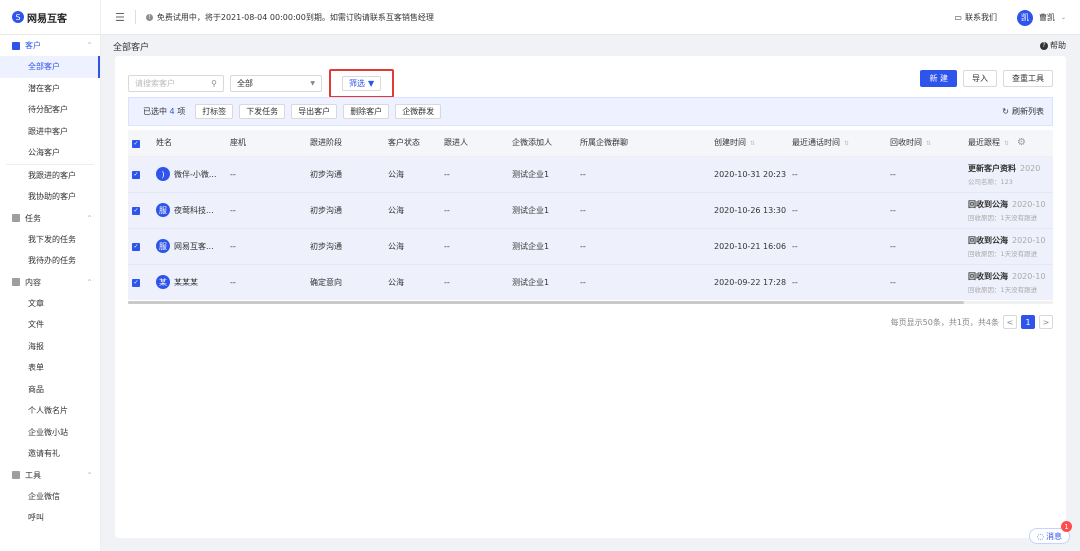 This screenshot has width=1080, height=551. What do you see at coordinates (1023, 111) in the screenshot?
I see `refresh-list-button: ↻ 刷新列表` at bounding box center [1023, 111].